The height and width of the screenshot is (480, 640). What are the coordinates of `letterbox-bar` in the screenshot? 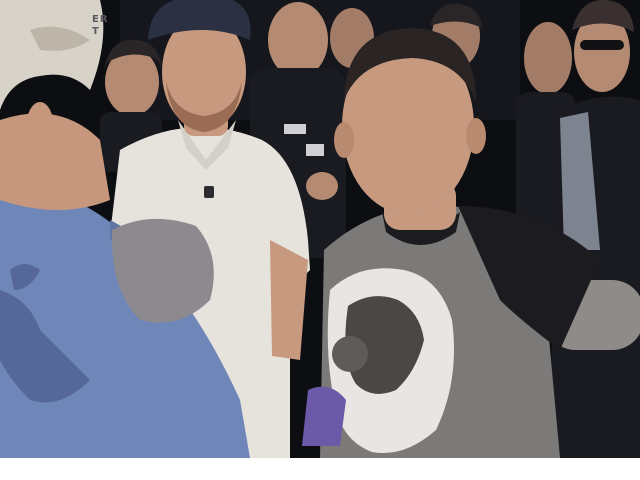 It's located at (320, 469).